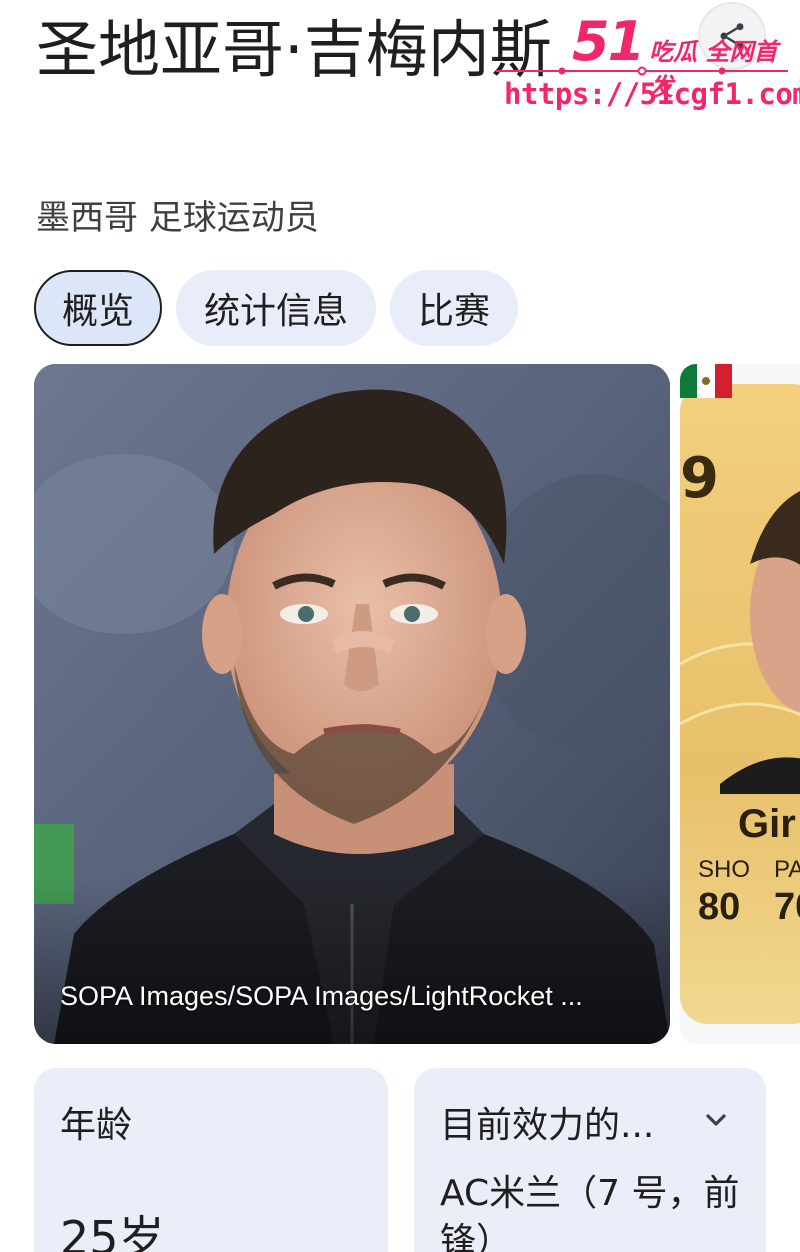 This screenshot has width=800, height=1252. What do you see at coordinates (646, 65) in the screenshot?
I see `watermark: 51 吃瓜 全网首发 https://51cgf1.com` at bounding box center [646, 65].